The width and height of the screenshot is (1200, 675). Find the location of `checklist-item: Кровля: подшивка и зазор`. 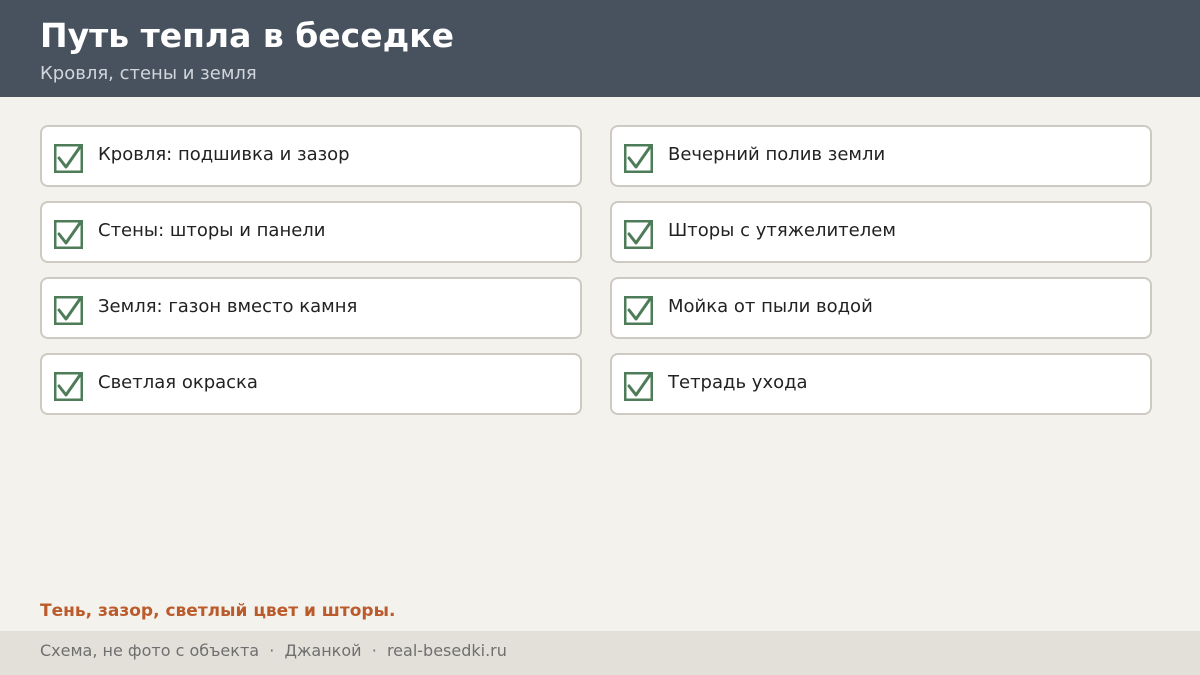

checklist-item: Кровля: подшивка и зазор is located at coordinates (311, 156).